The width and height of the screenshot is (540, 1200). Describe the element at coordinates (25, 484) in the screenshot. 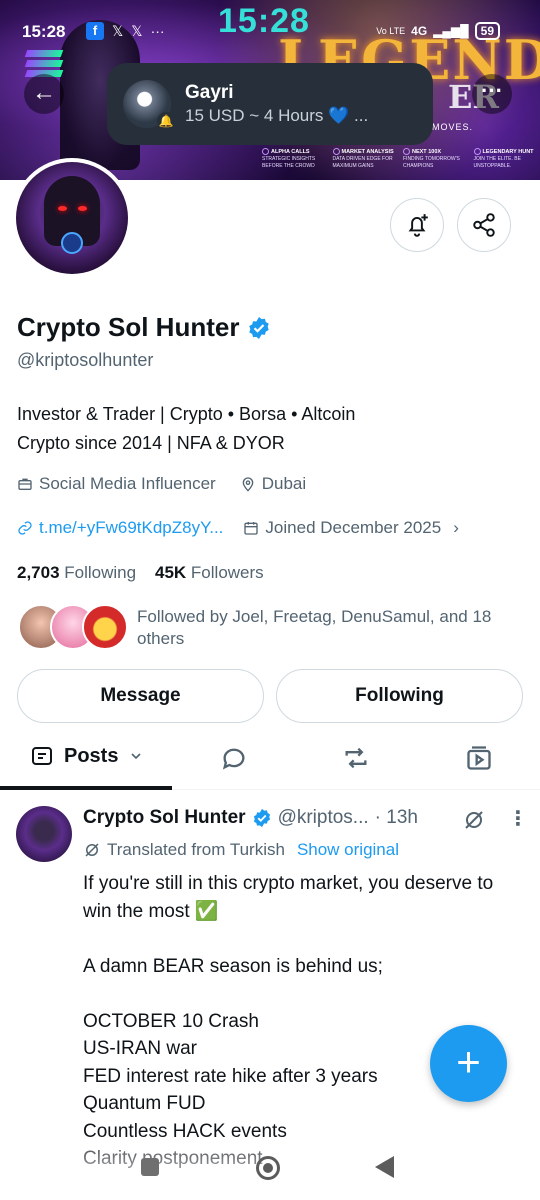

I see `briefcase-icon` at that location.